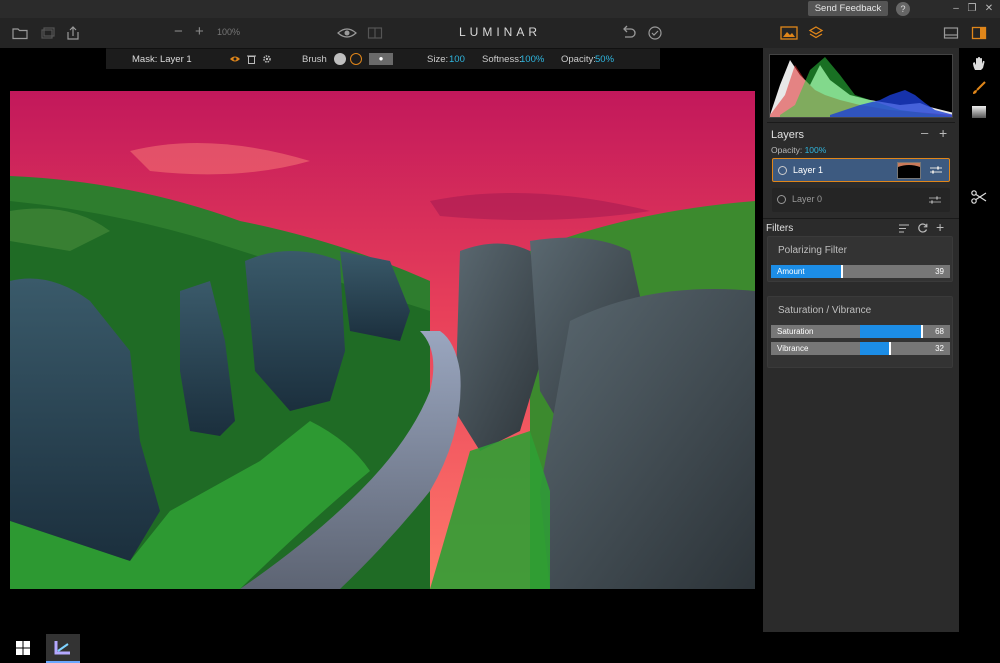 Image resolution: width=1000 pixels, height=663 pixels. I want to click on opacity-label: Opacity:, so click(578, 59).